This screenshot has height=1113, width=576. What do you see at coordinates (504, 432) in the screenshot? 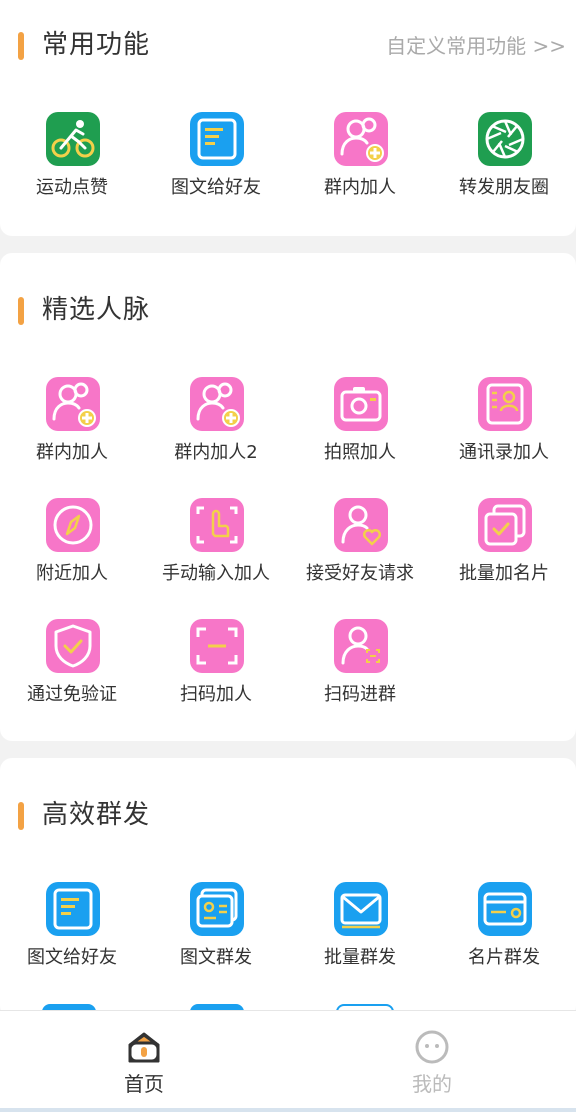
I see `tile-contacts-add: 通讯录加人` at bounding box center [504, 432].